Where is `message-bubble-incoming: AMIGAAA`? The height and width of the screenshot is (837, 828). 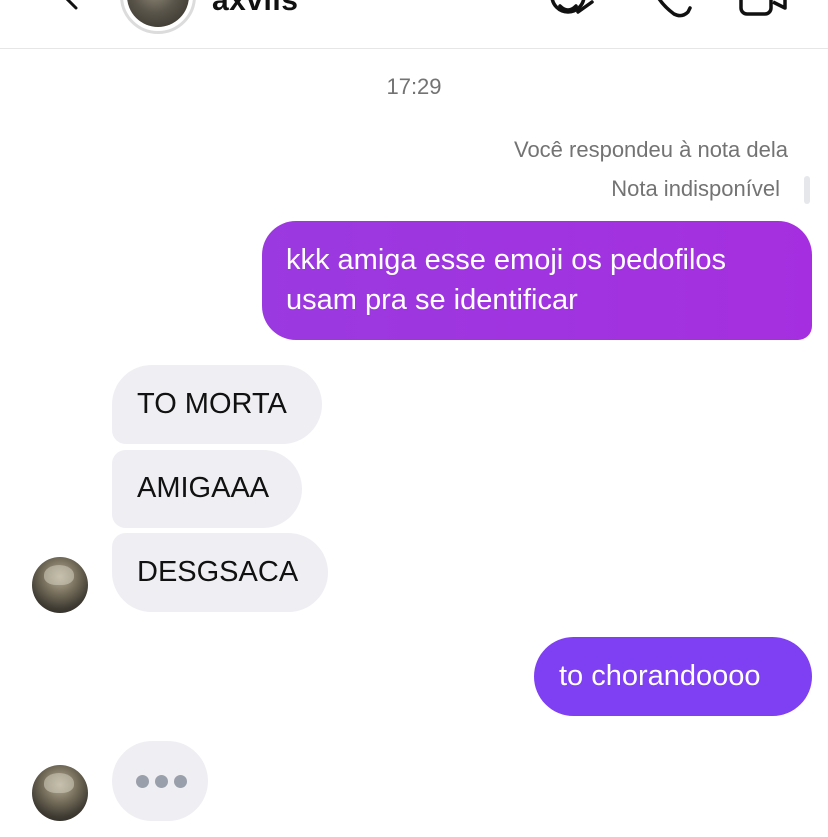 message-bubble-incoming: AMIGAAA is located at coordinates (207, 489).